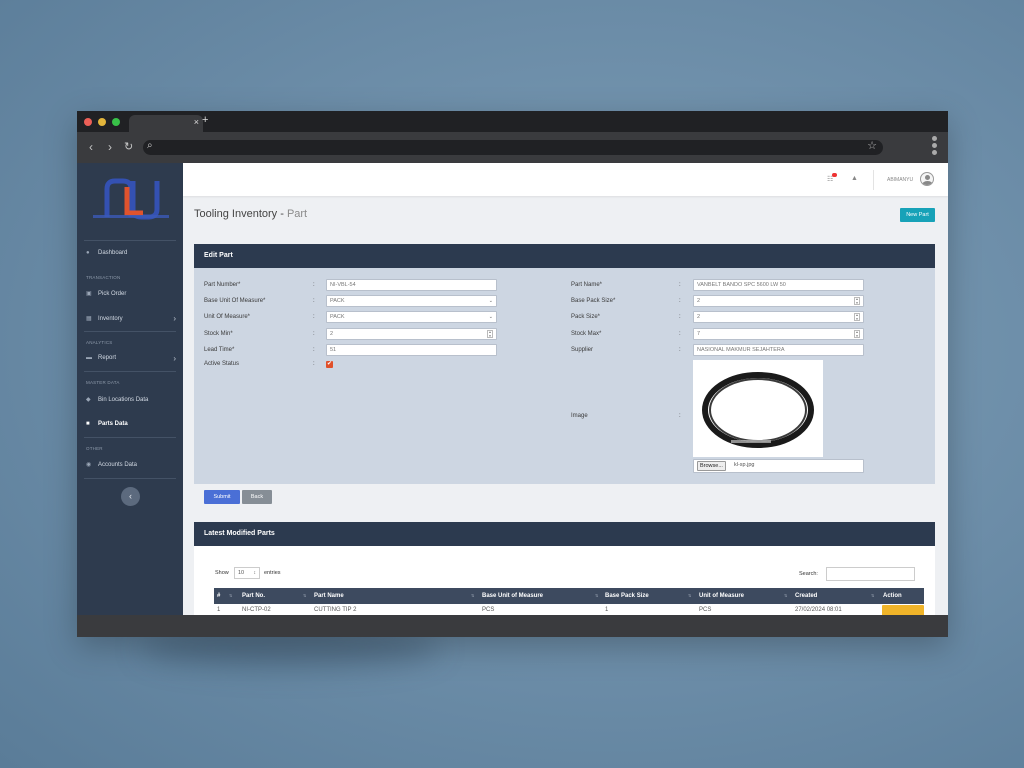 This screenshot has height=768, width=1024. Describe the element at coordinates (935, 146) in the screenshot. I see `browser-menu-icon` at that location.